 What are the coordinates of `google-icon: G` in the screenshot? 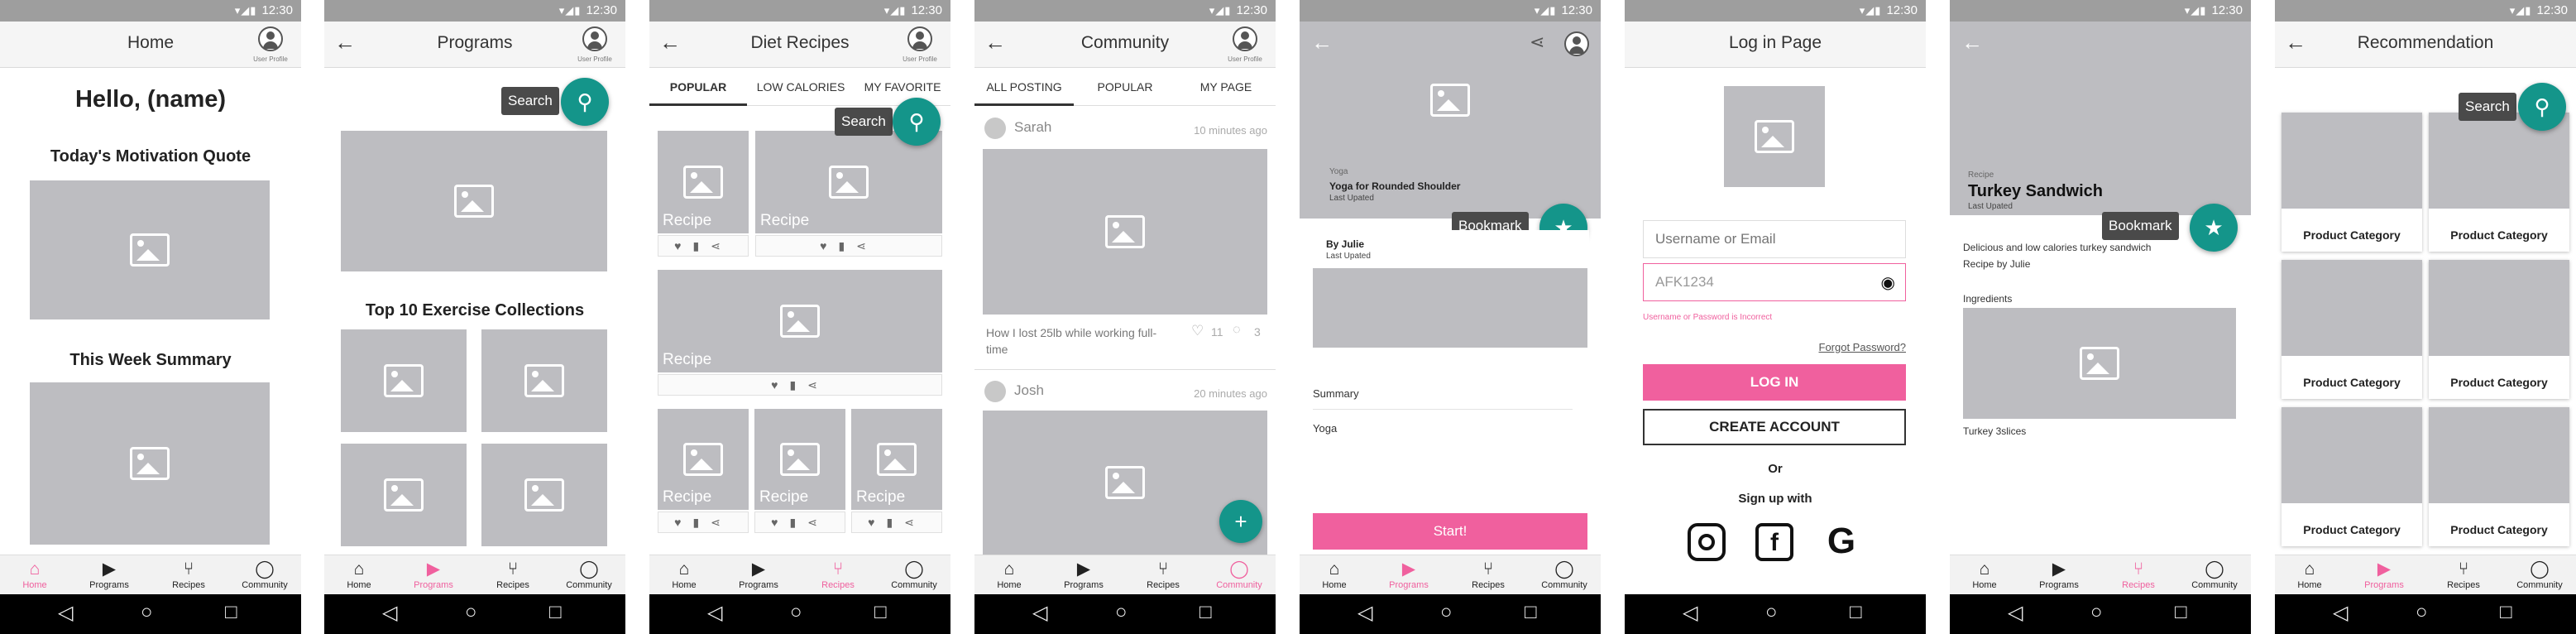 It's located at (1841, 541).